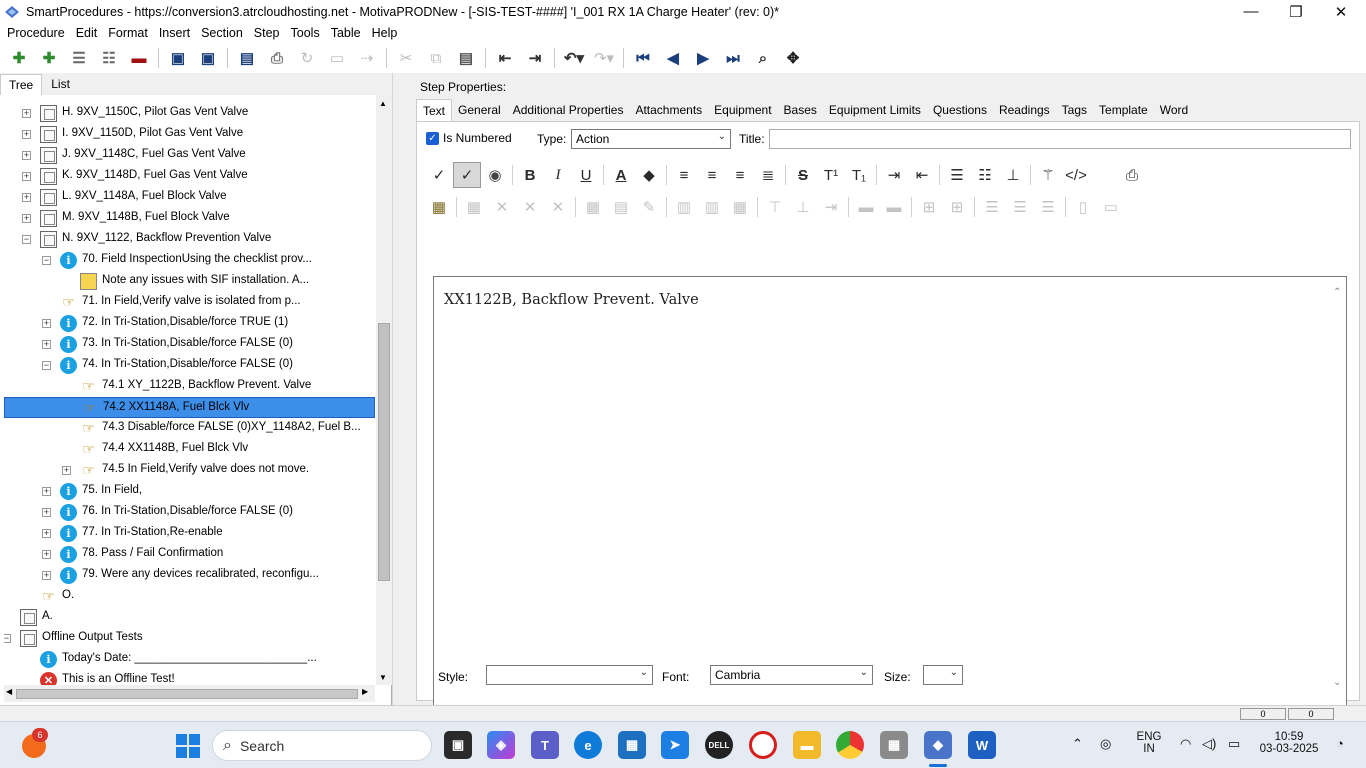 The image size is (1366, 768). Describe the element at coordinates (1340, 743) in the screenshot. I see `notifications-bell-icon: ◔` at that location.